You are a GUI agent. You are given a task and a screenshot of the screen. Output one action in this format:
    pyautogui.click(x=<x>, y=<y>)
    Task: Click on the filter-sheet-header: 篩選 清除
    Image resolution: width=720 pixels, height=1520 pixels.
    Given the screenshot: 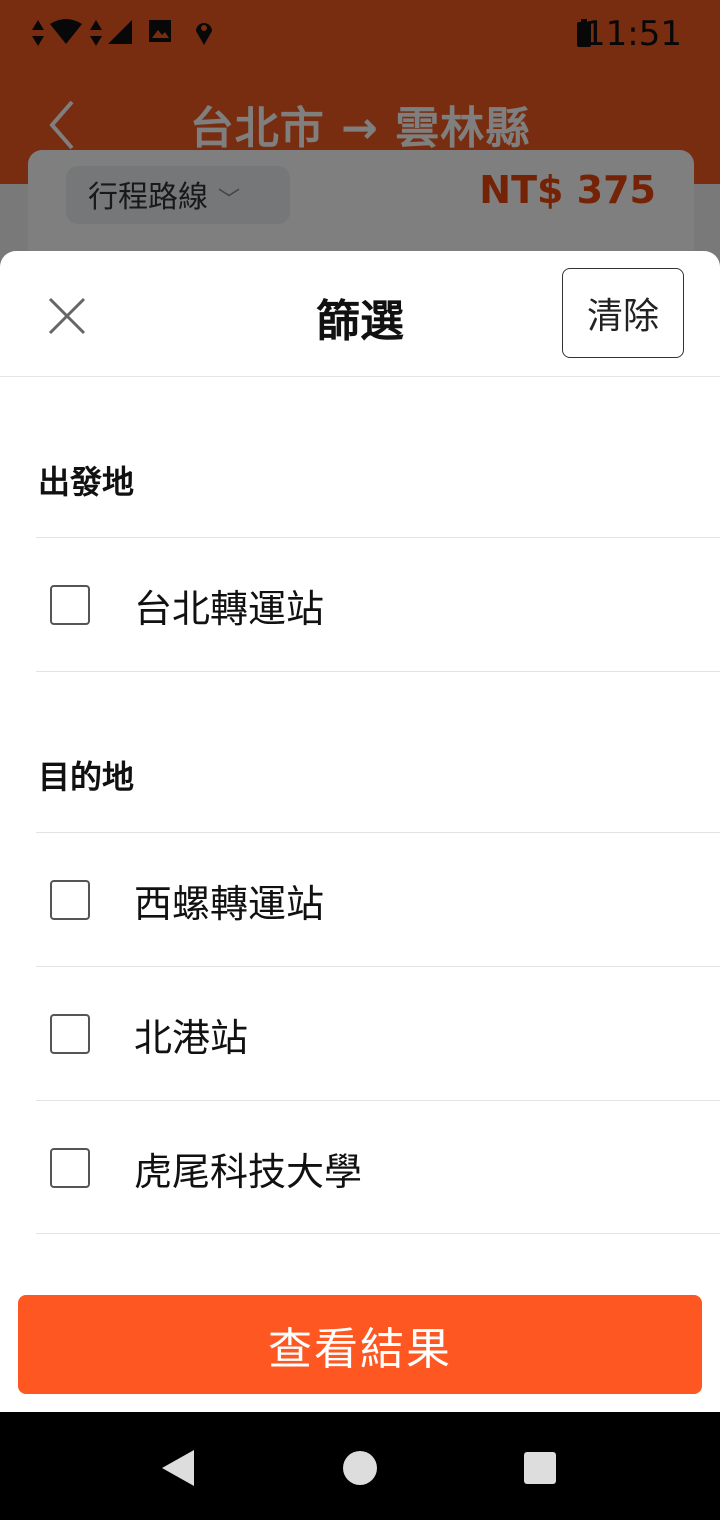 What is the action you would take?
    pyautogui.click(x=360, y=314)
    